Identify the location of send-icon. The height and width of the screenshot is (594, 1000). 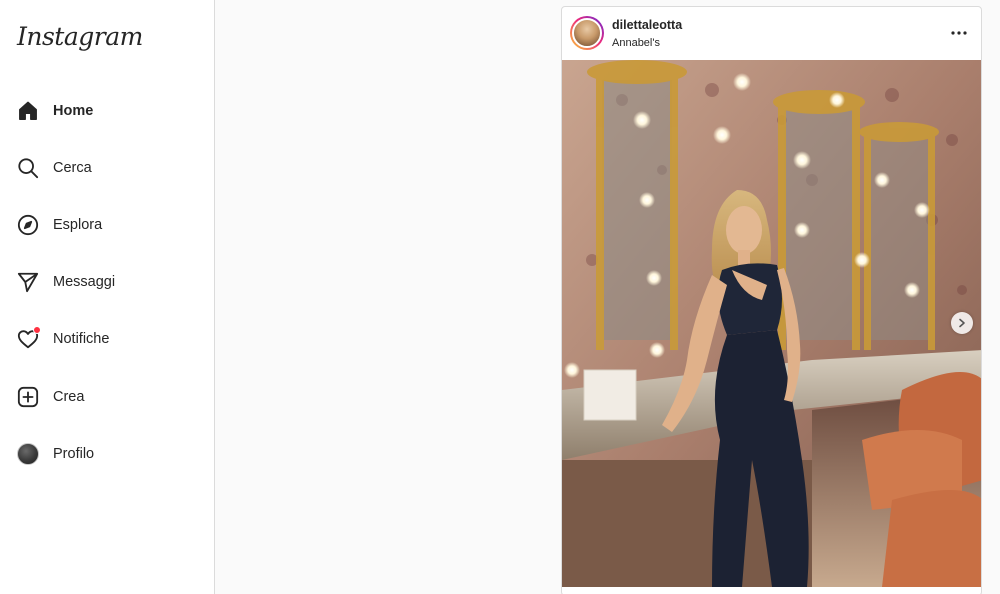
(28, 282).